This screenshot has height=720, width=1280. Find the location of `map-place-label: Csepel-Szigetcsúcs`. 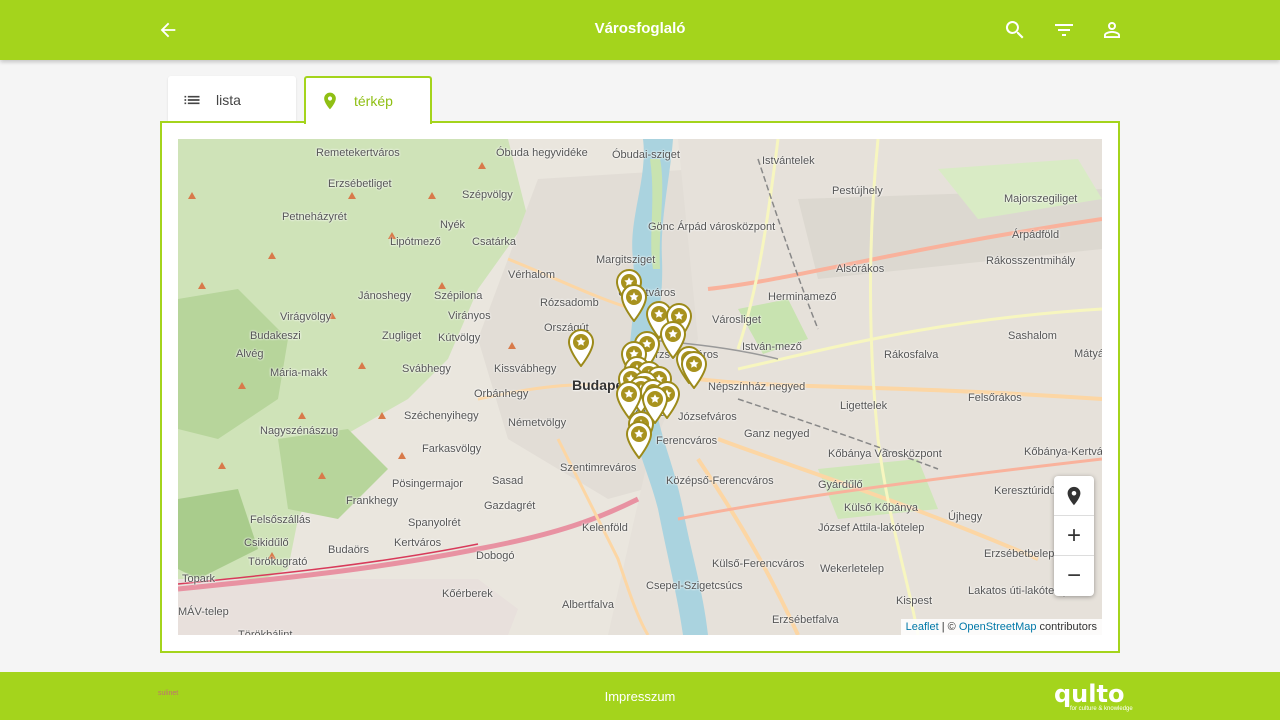

map-place-label: Csepel-Szigetcsúcs is located at coordinates (694, 586).